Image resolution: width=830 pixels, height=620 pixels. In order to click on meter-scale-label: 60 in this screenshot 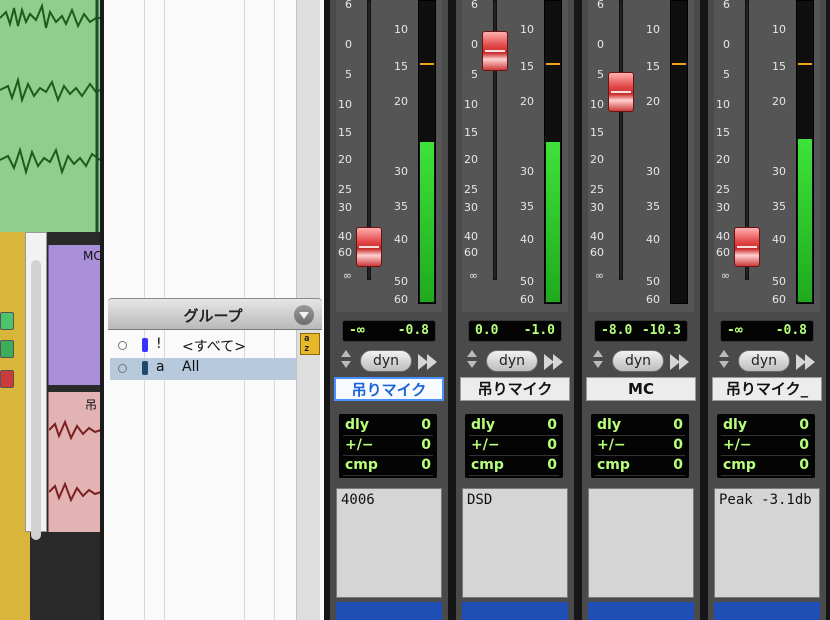, I will do `click(527, 299)`.